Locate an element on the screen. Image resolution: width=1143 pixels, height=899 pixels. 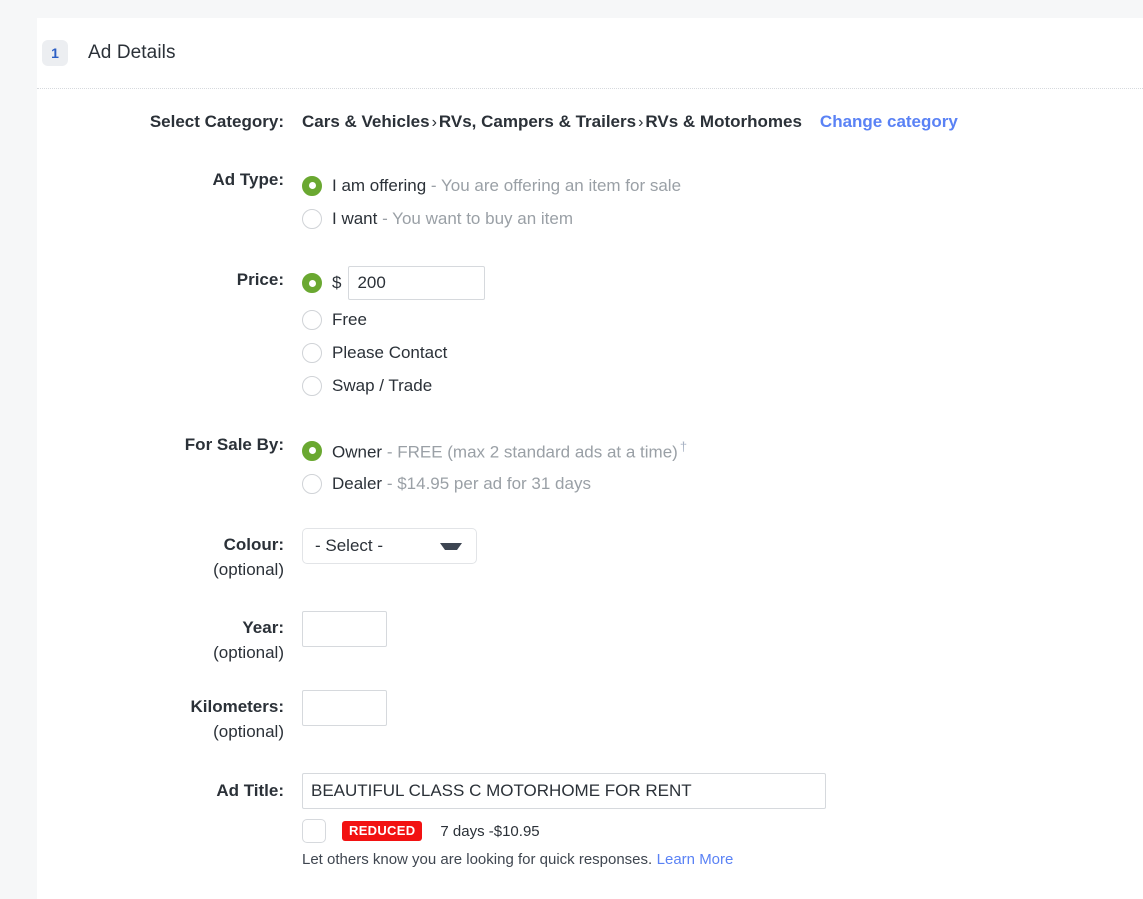
radio-ad-type-want is located at coordinates (312, 218).